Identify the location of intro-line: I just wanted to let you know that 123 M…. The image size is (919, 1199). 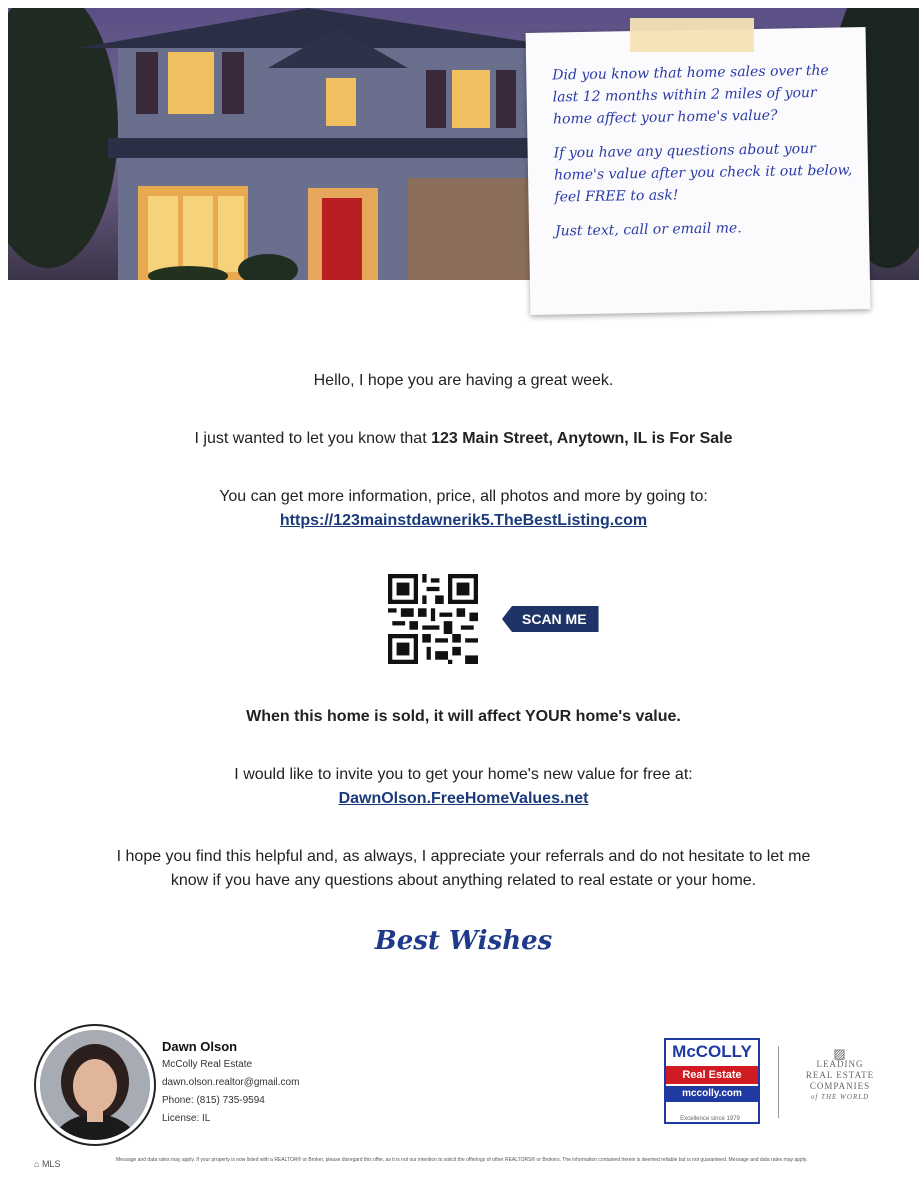
(463, 439).